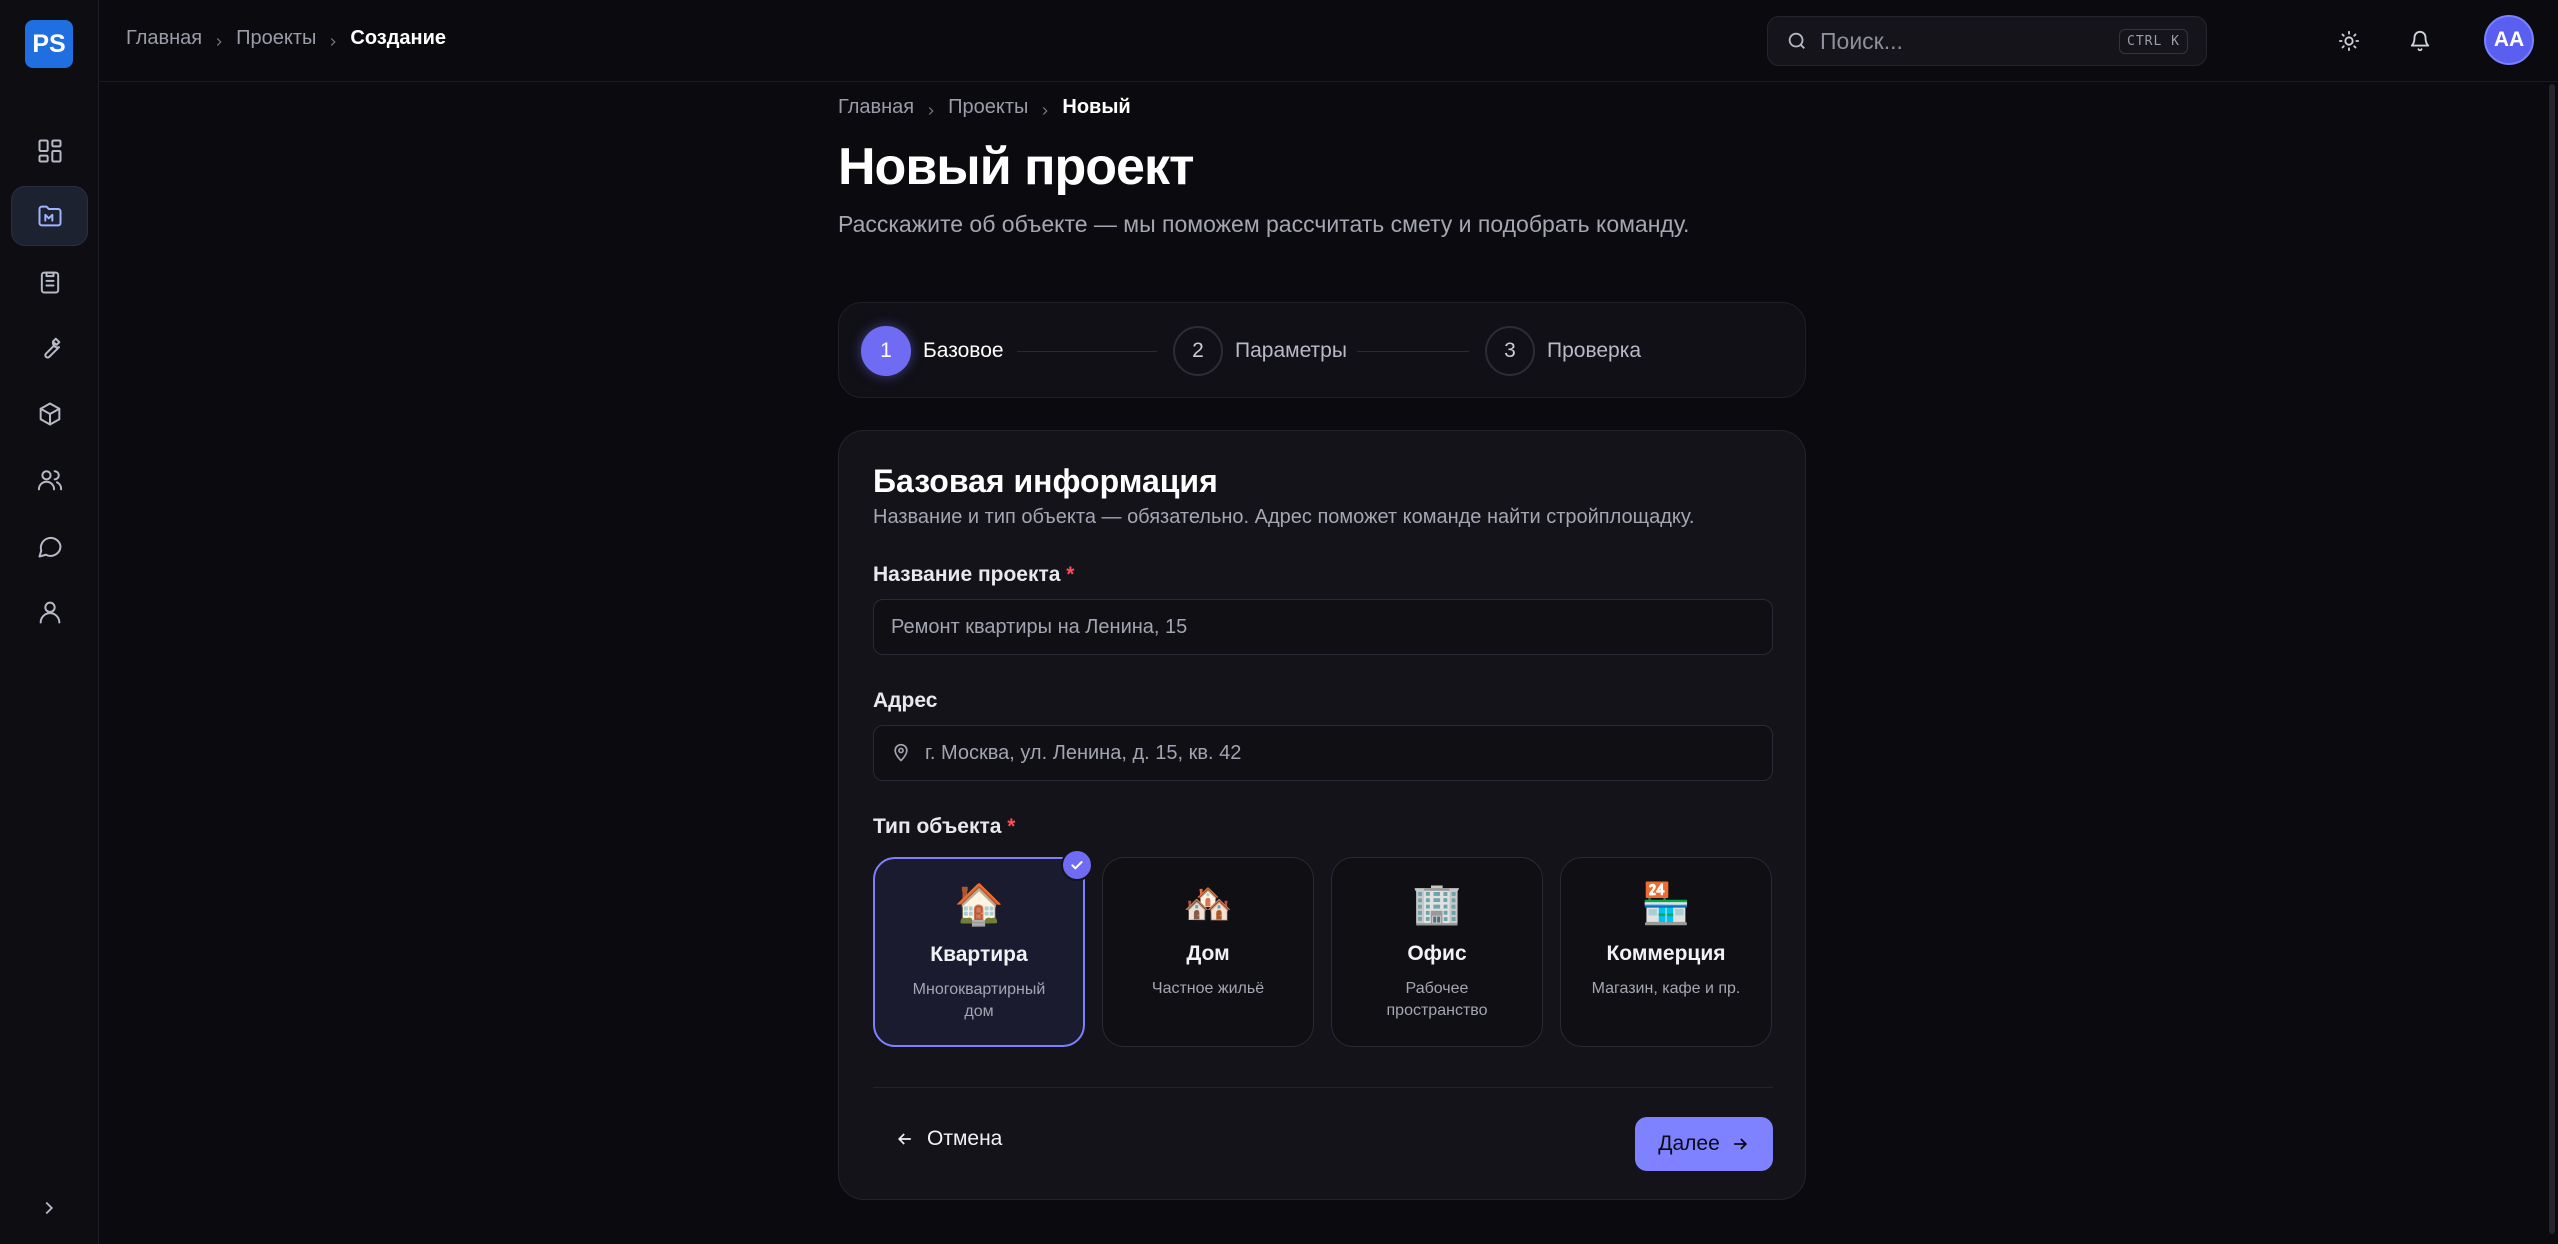 This screenshot has width=2558, height=1244. I want to click on step-label: Проверка, so click(1594, 350).